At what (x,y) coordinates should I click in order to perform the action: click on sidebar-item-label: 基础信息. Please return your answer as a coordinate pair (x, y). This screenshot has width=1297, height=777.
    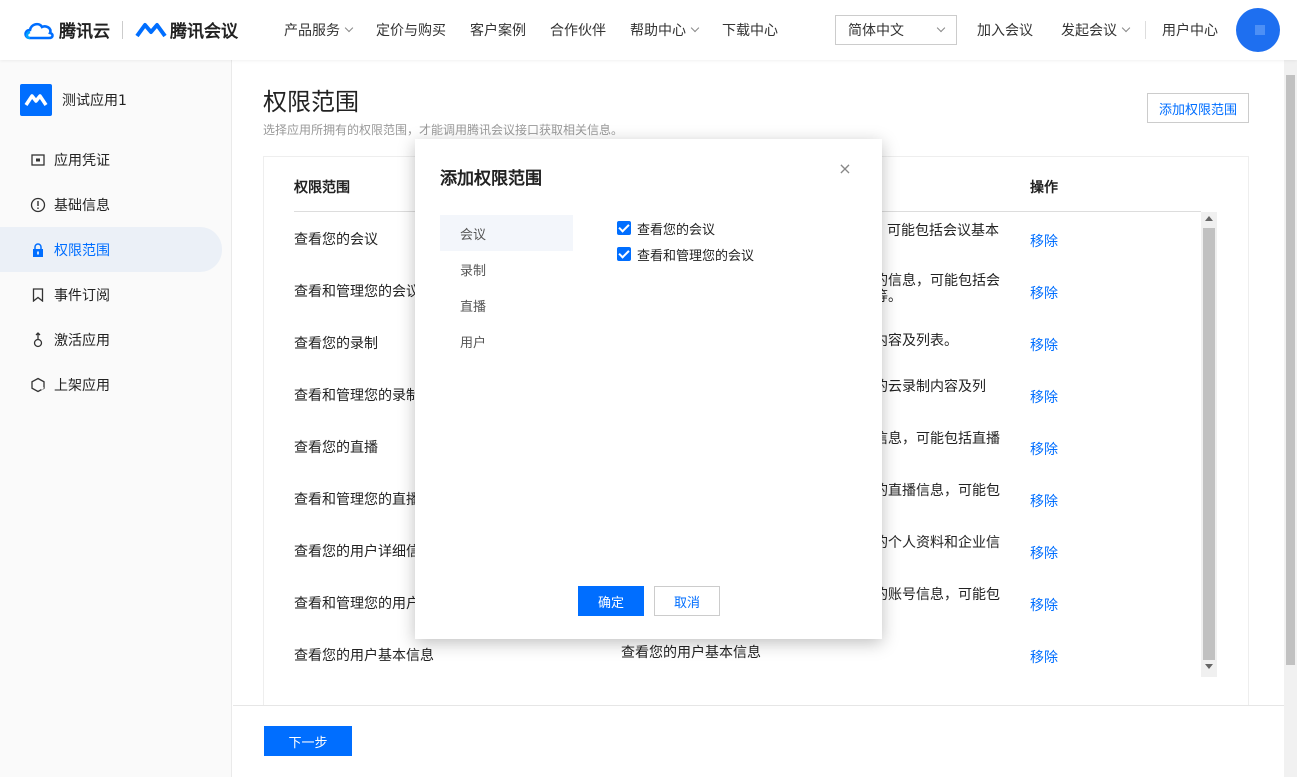
    Looking at the image, I should click on (82, 205).